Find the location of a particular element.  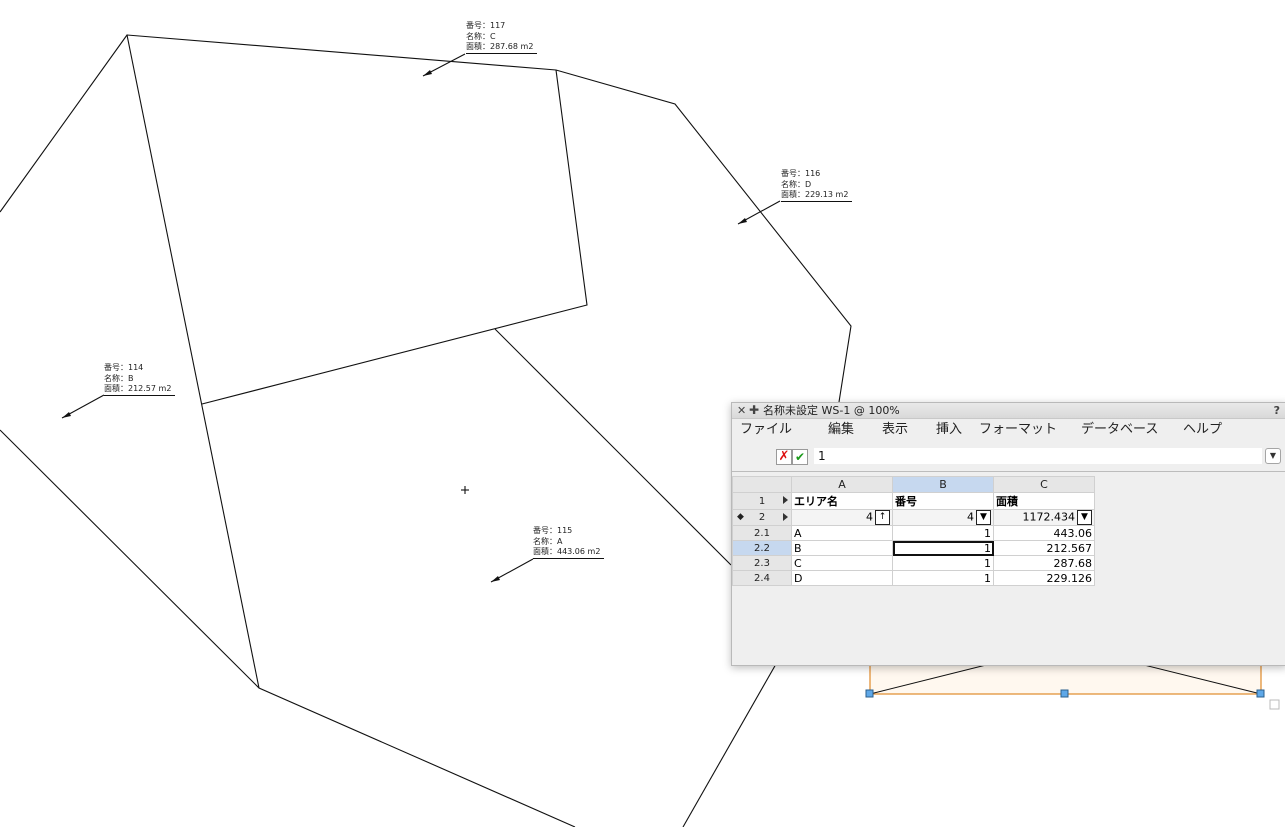

space-tag-115: 番号：115 名称：A 面積：443.06 m2 is located at coordinates (569, 542).